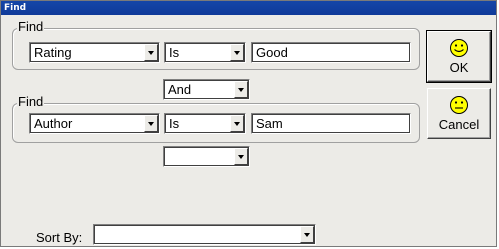 Image resolution: width=499 pixels, height=249 pixels. I want to click on cancel-button: Cancel, so click(459, 113).